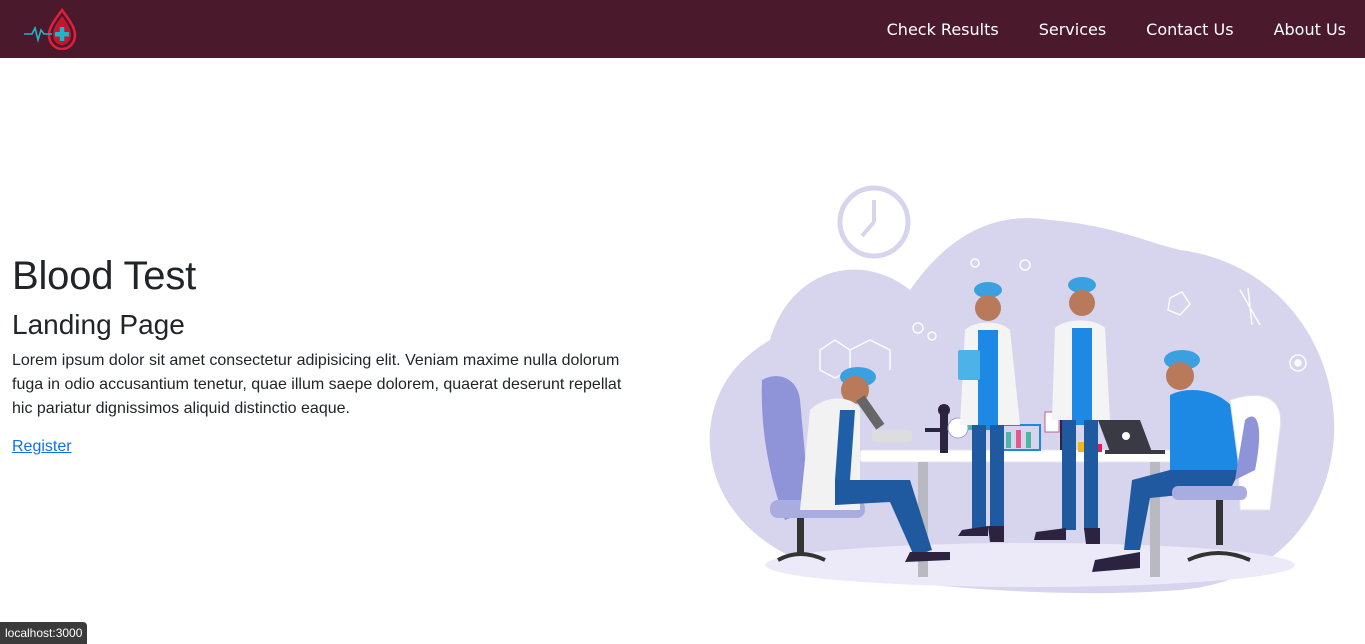  I want to click on nav-check-results: Check Results, so click(943, 29).